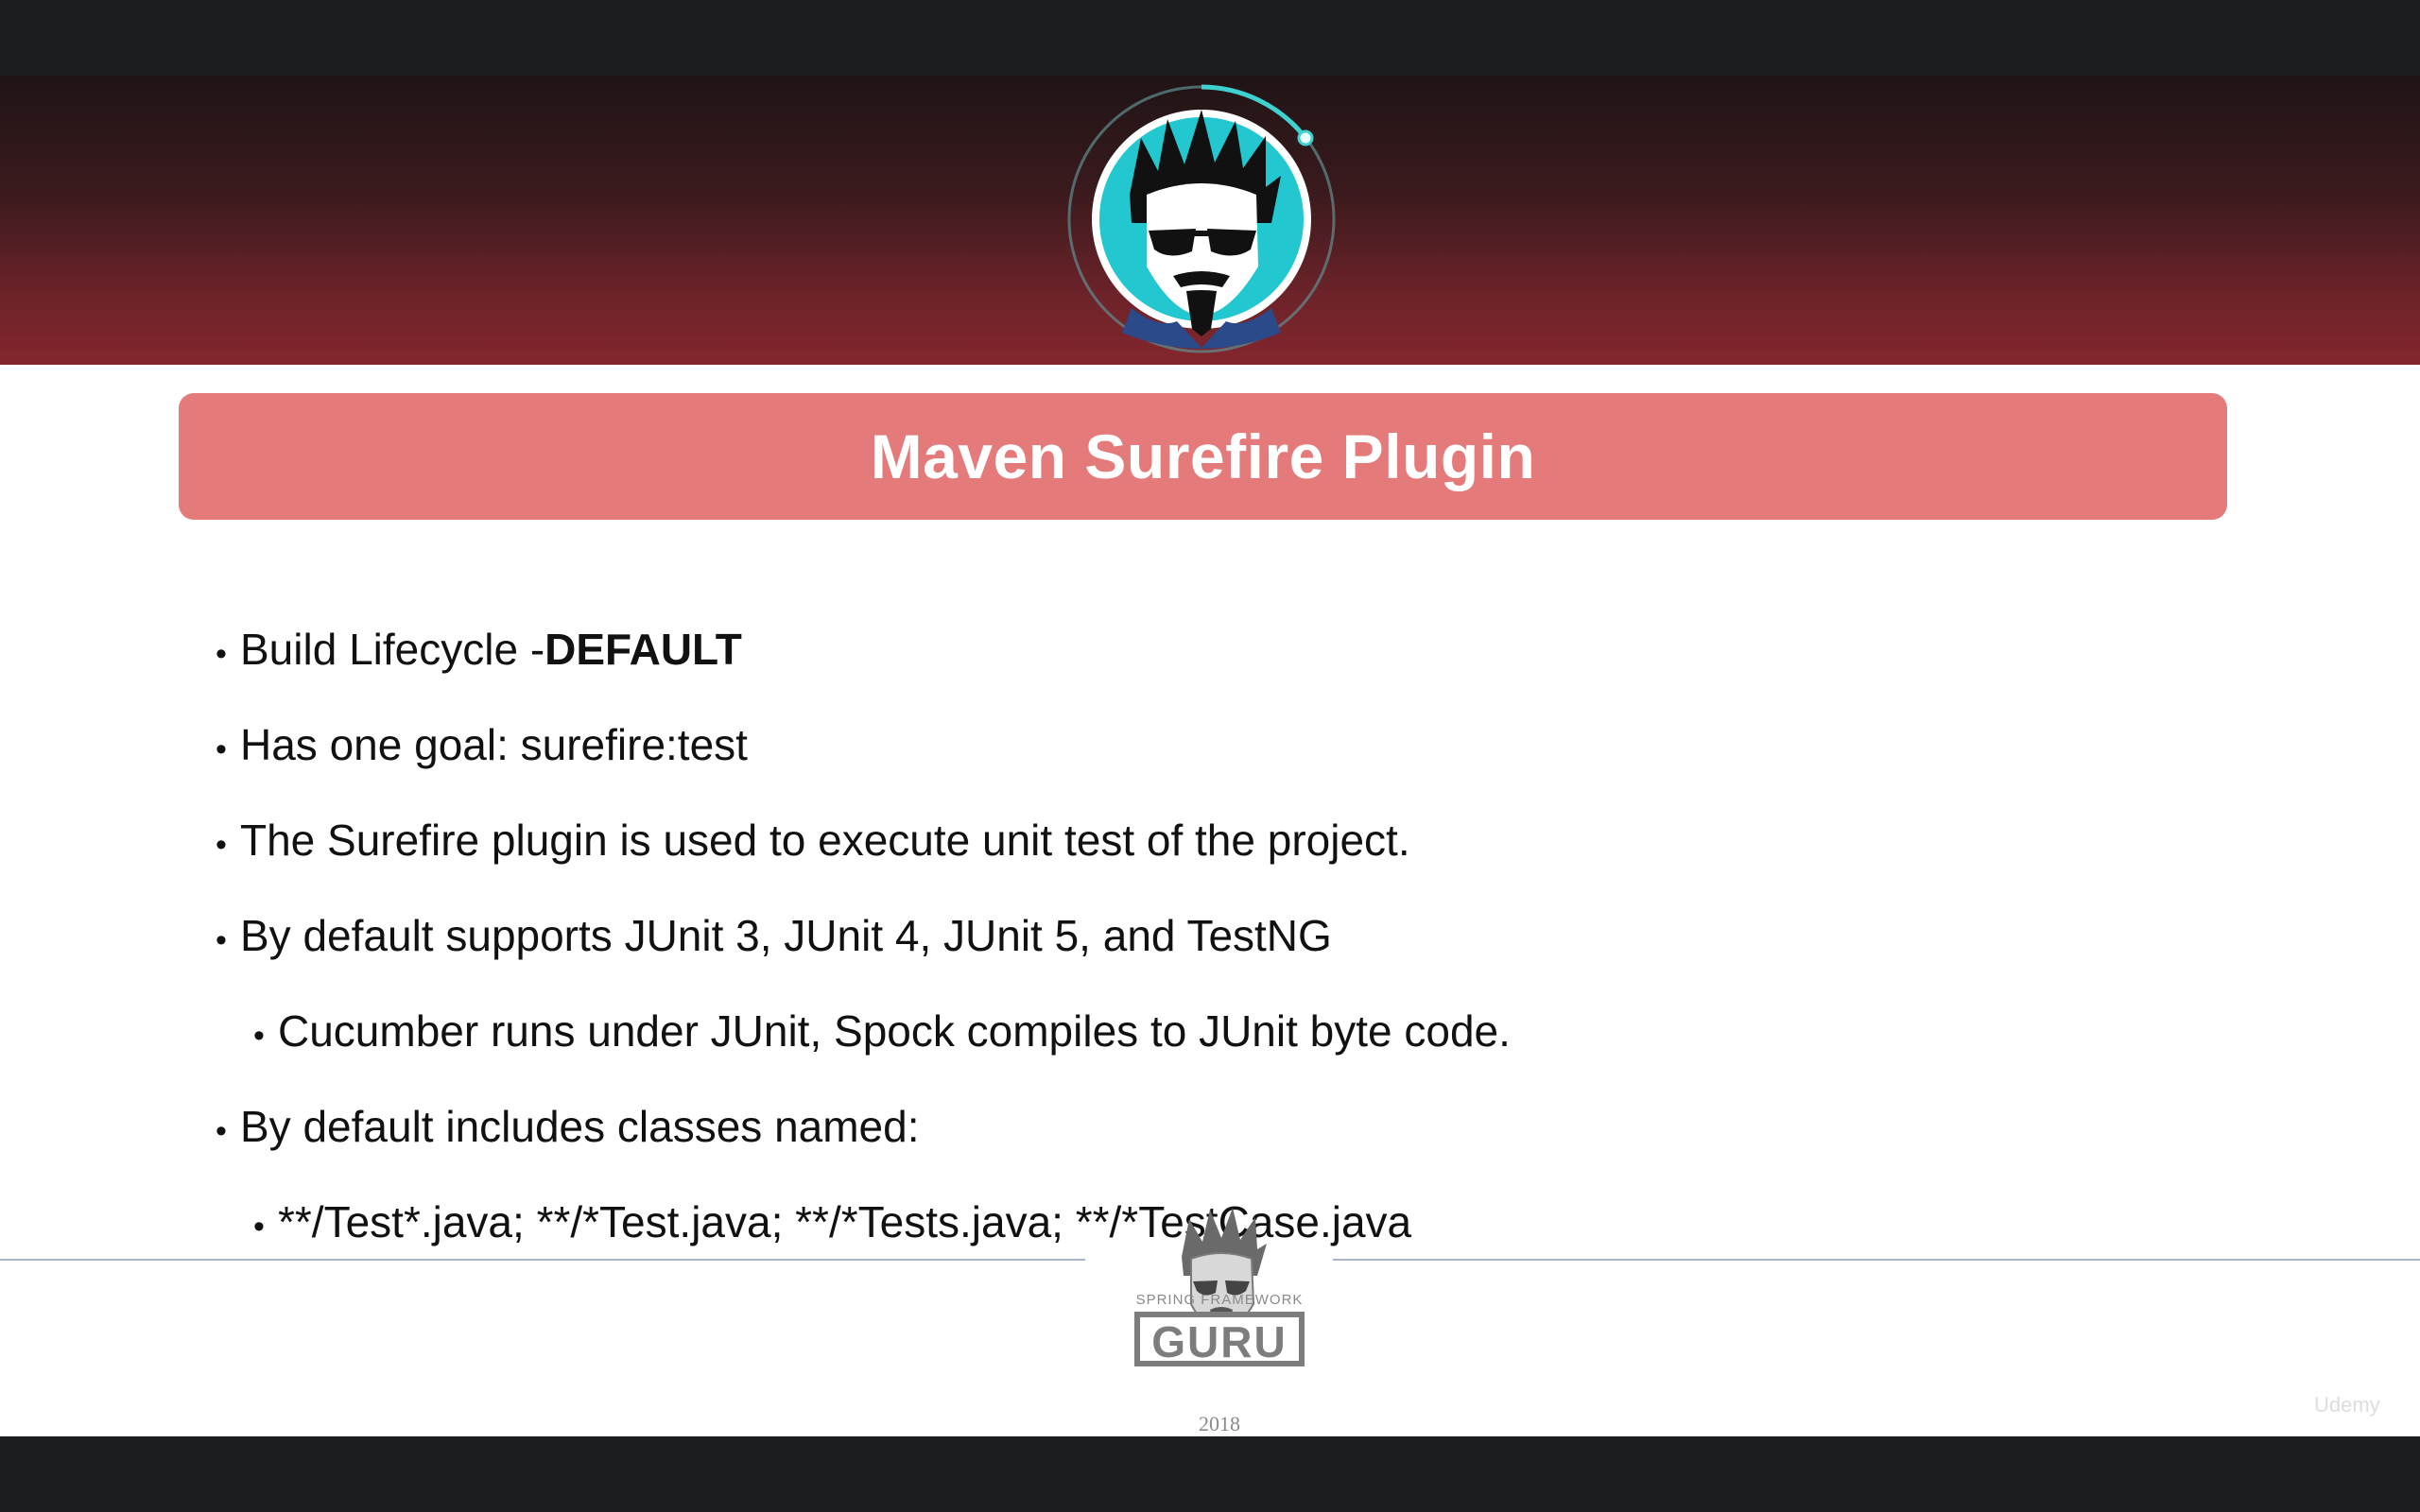 Image resolution: width=2420 pixels, height=1512 pixels. Describe the element at coordinates (1210, 1474) in the screenshot. I see `video-letterbox-bottom` at that location.